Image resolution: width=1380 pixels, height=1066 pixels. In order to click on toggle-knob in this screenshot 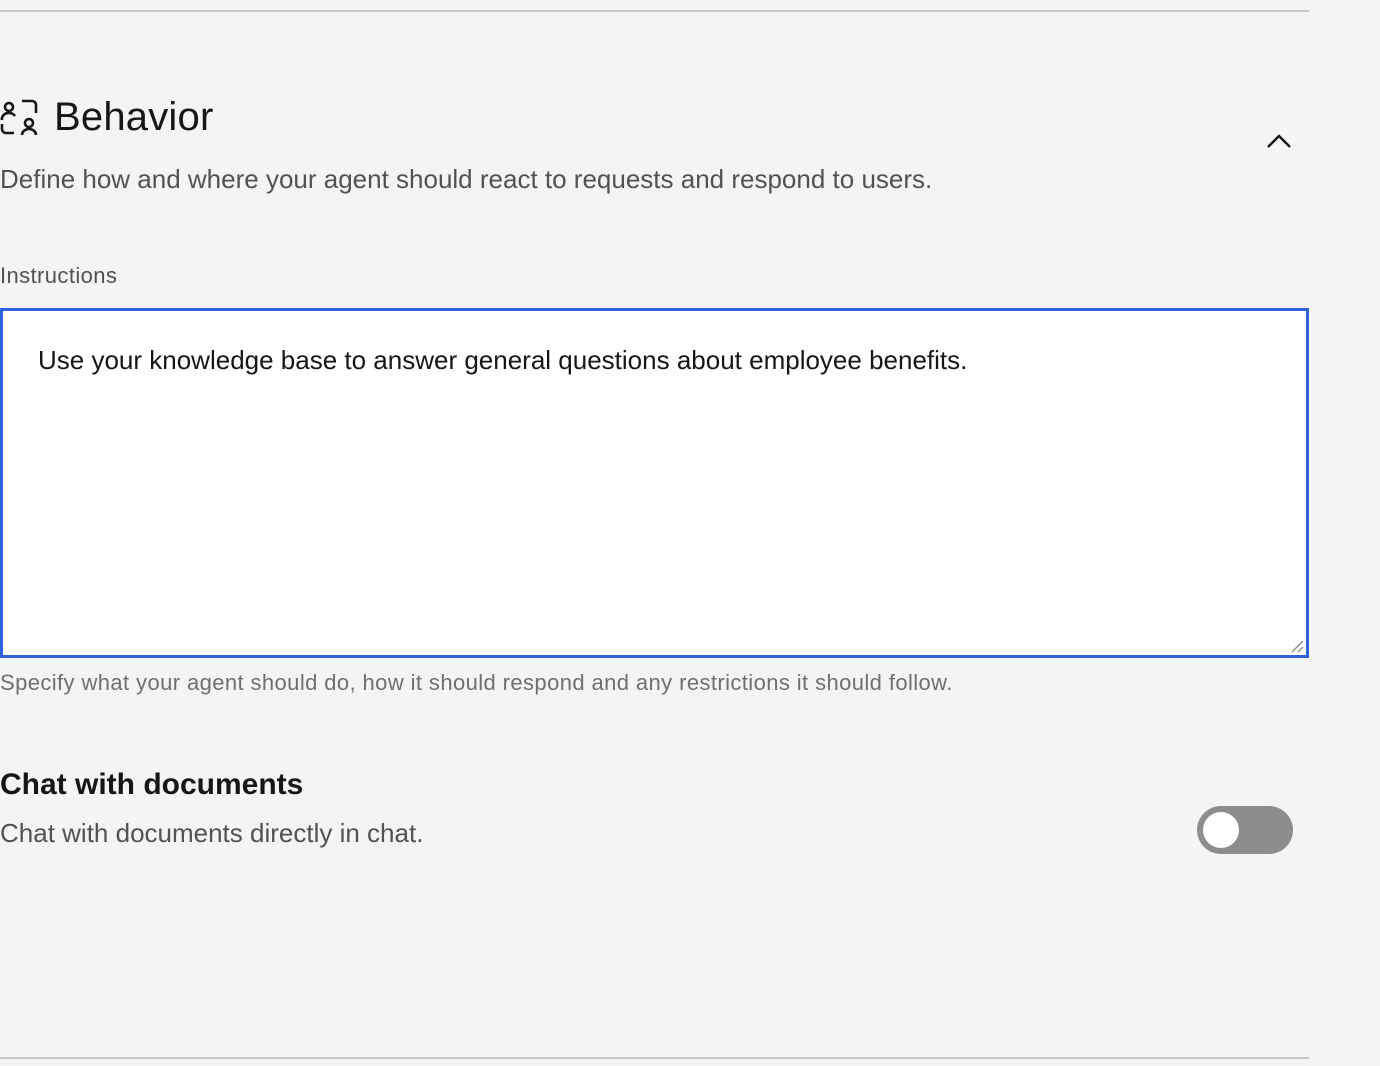, I will do `click(1221, 830)`.